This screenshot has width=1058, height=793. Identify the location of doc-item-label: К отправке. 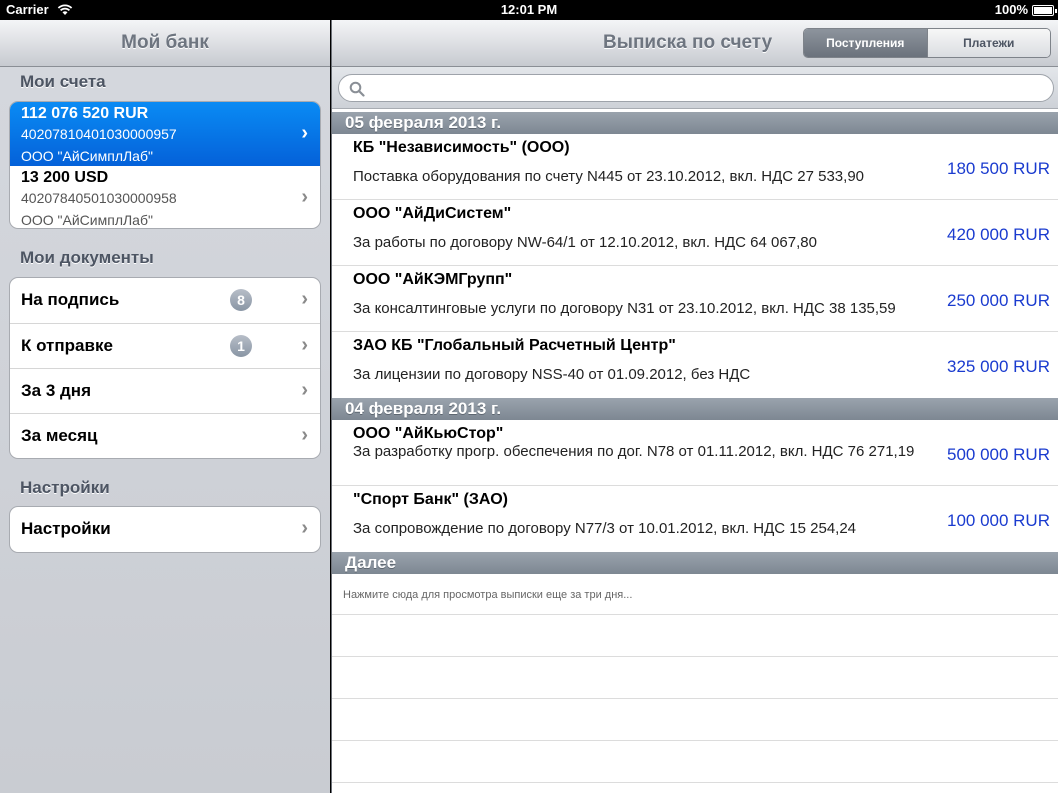
(67, 345).